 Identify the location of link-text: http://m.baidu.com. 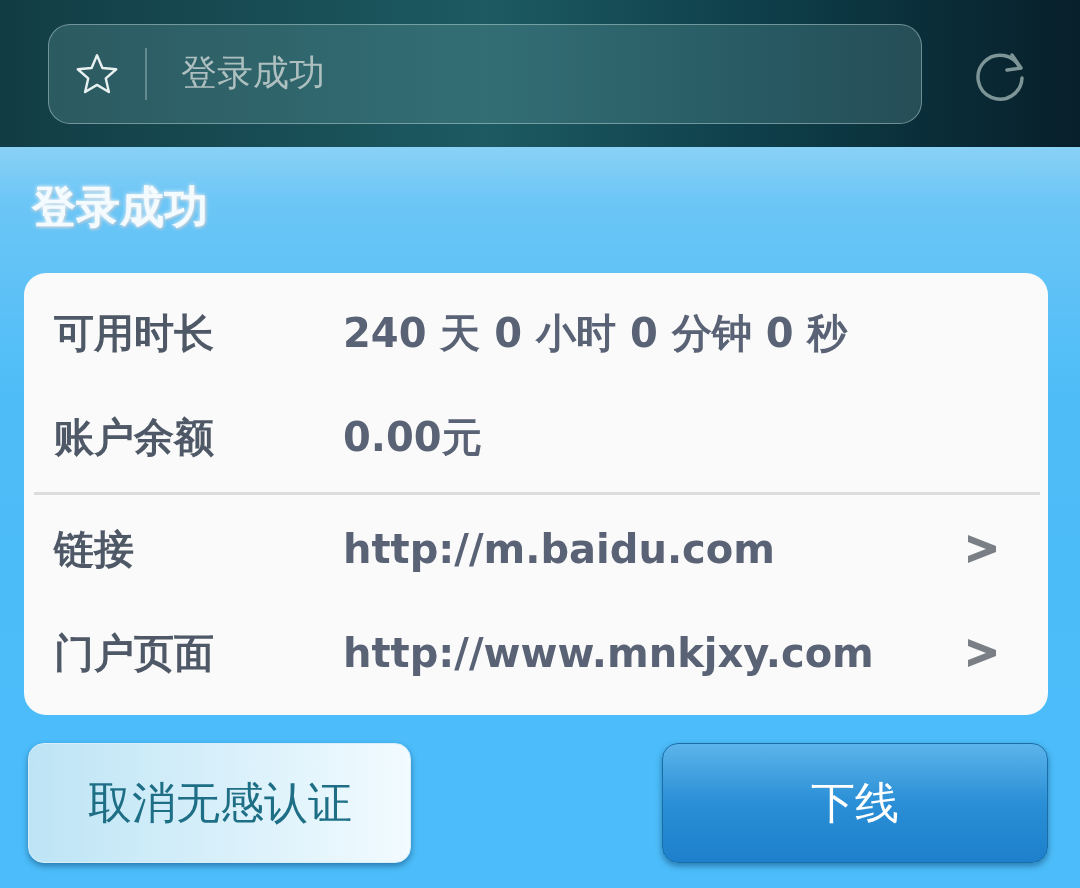
(652, 549).